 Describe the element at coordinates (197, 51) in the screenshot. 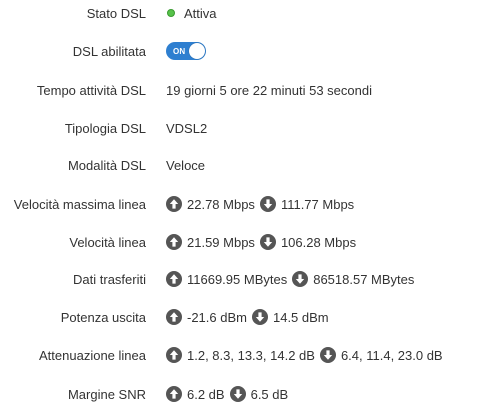

I see `toggle-knob` at that location.